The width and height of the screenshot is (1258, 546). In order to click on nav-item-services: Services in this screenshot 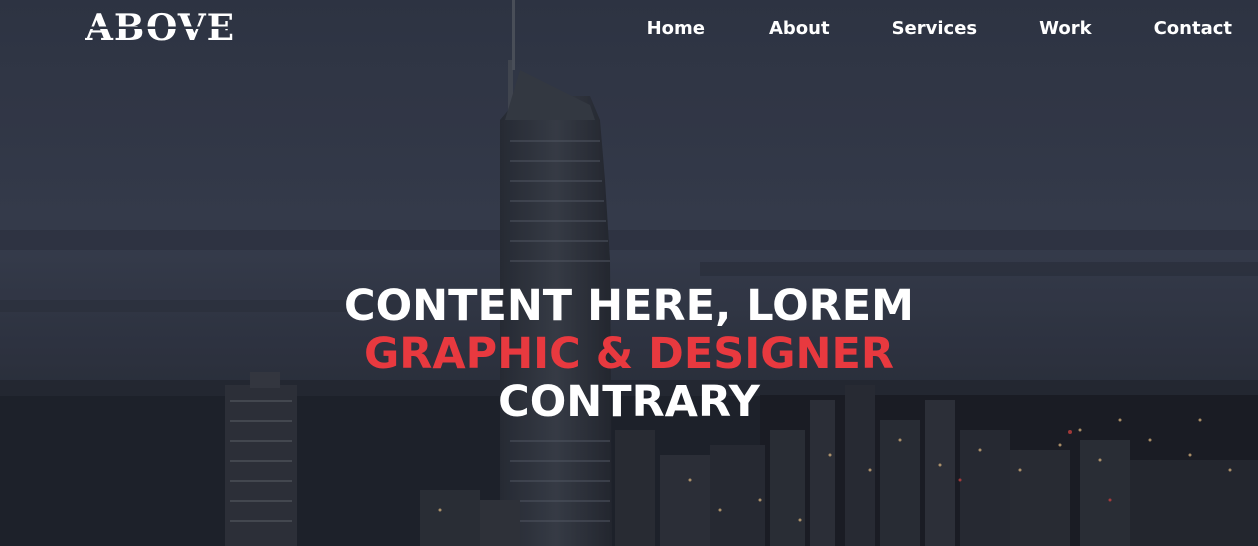, I will do `click(935, 29)`.